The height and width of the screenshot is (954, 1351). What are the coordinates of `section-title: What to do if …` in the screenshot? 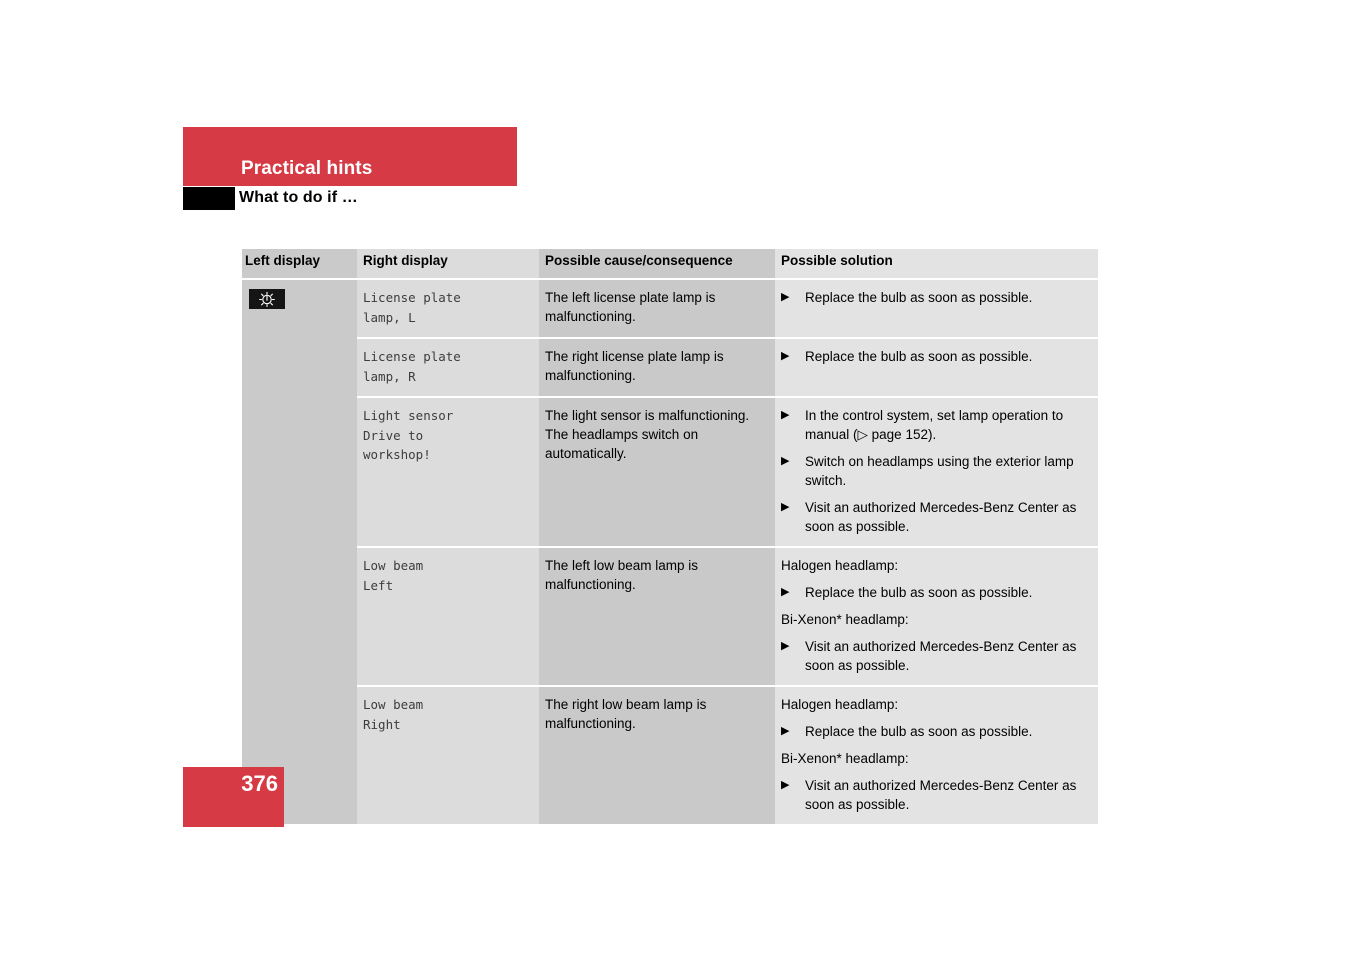 It's located at (298, 197).